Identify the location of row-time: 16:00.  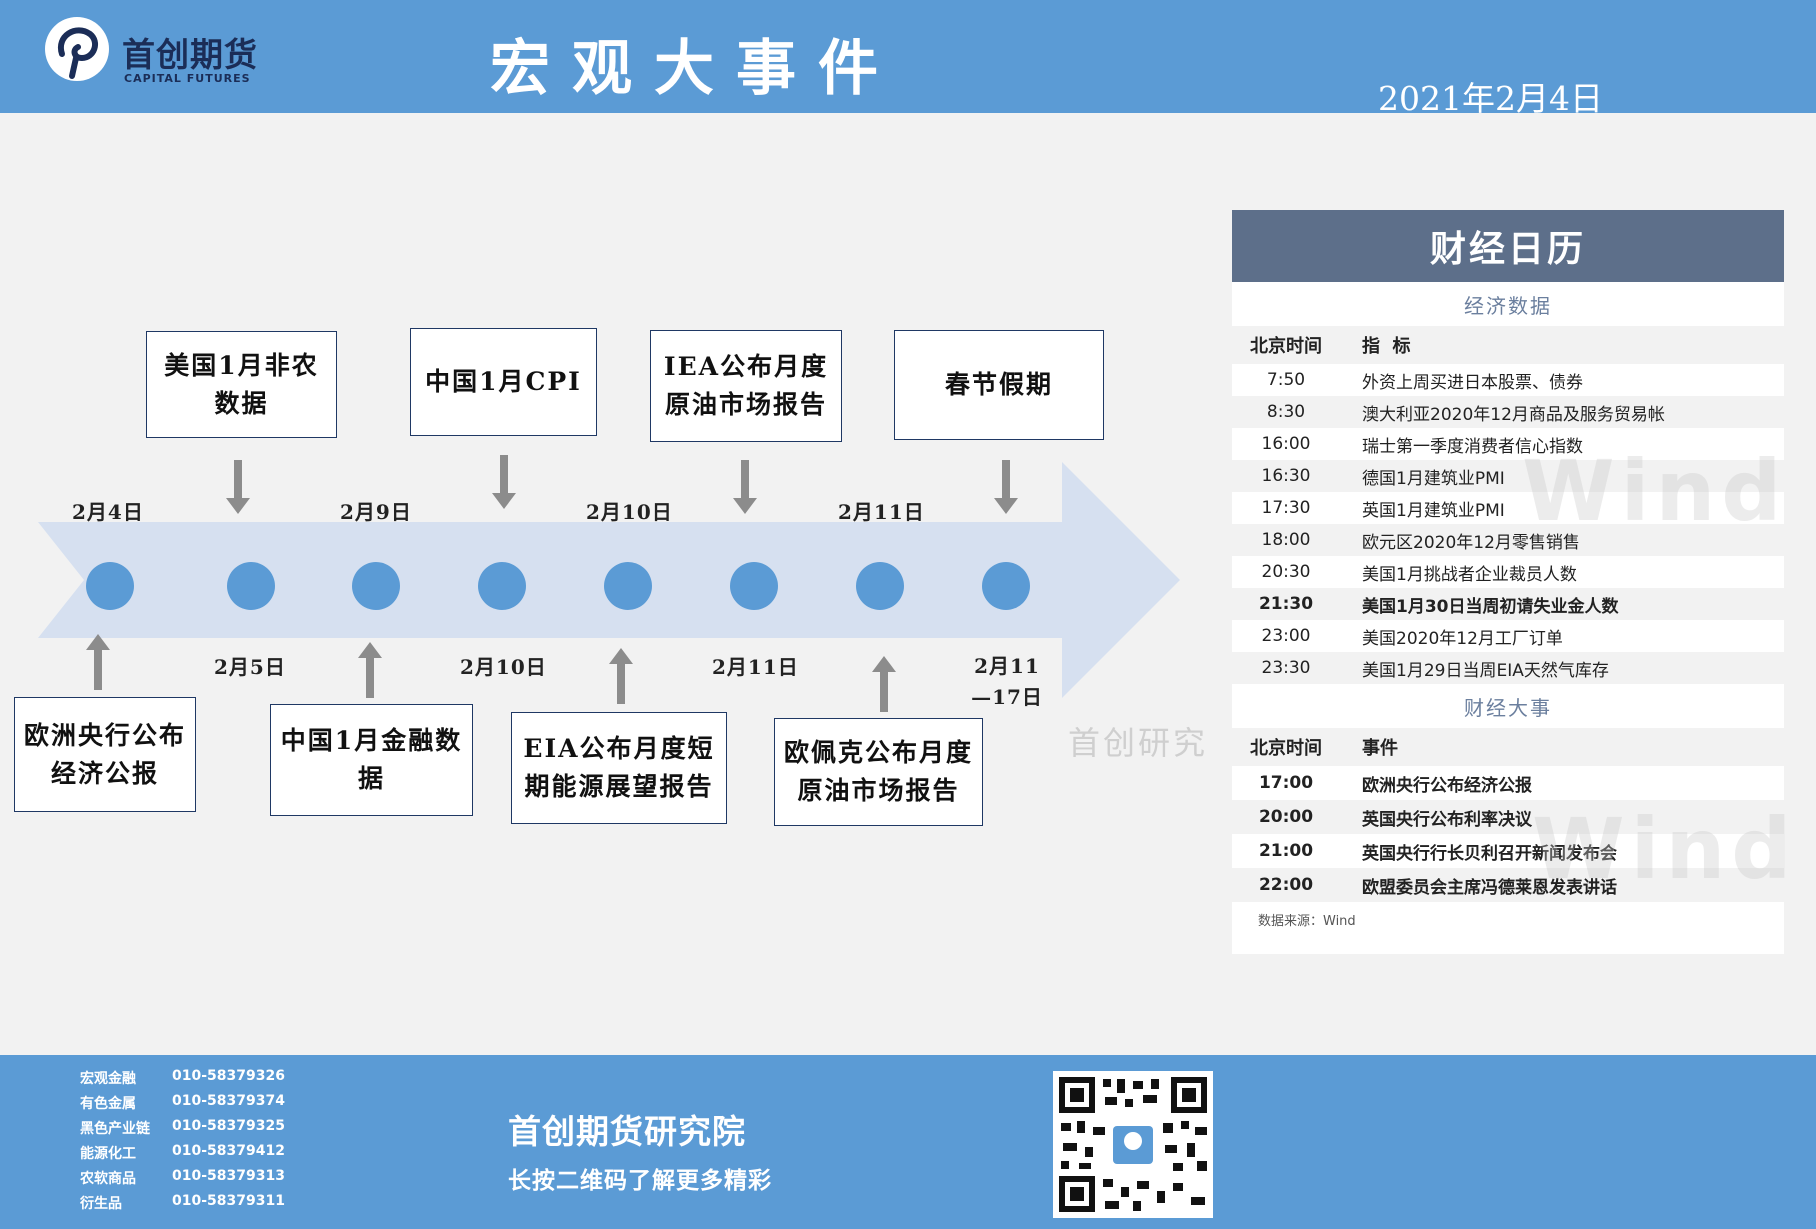
(1286, 444).